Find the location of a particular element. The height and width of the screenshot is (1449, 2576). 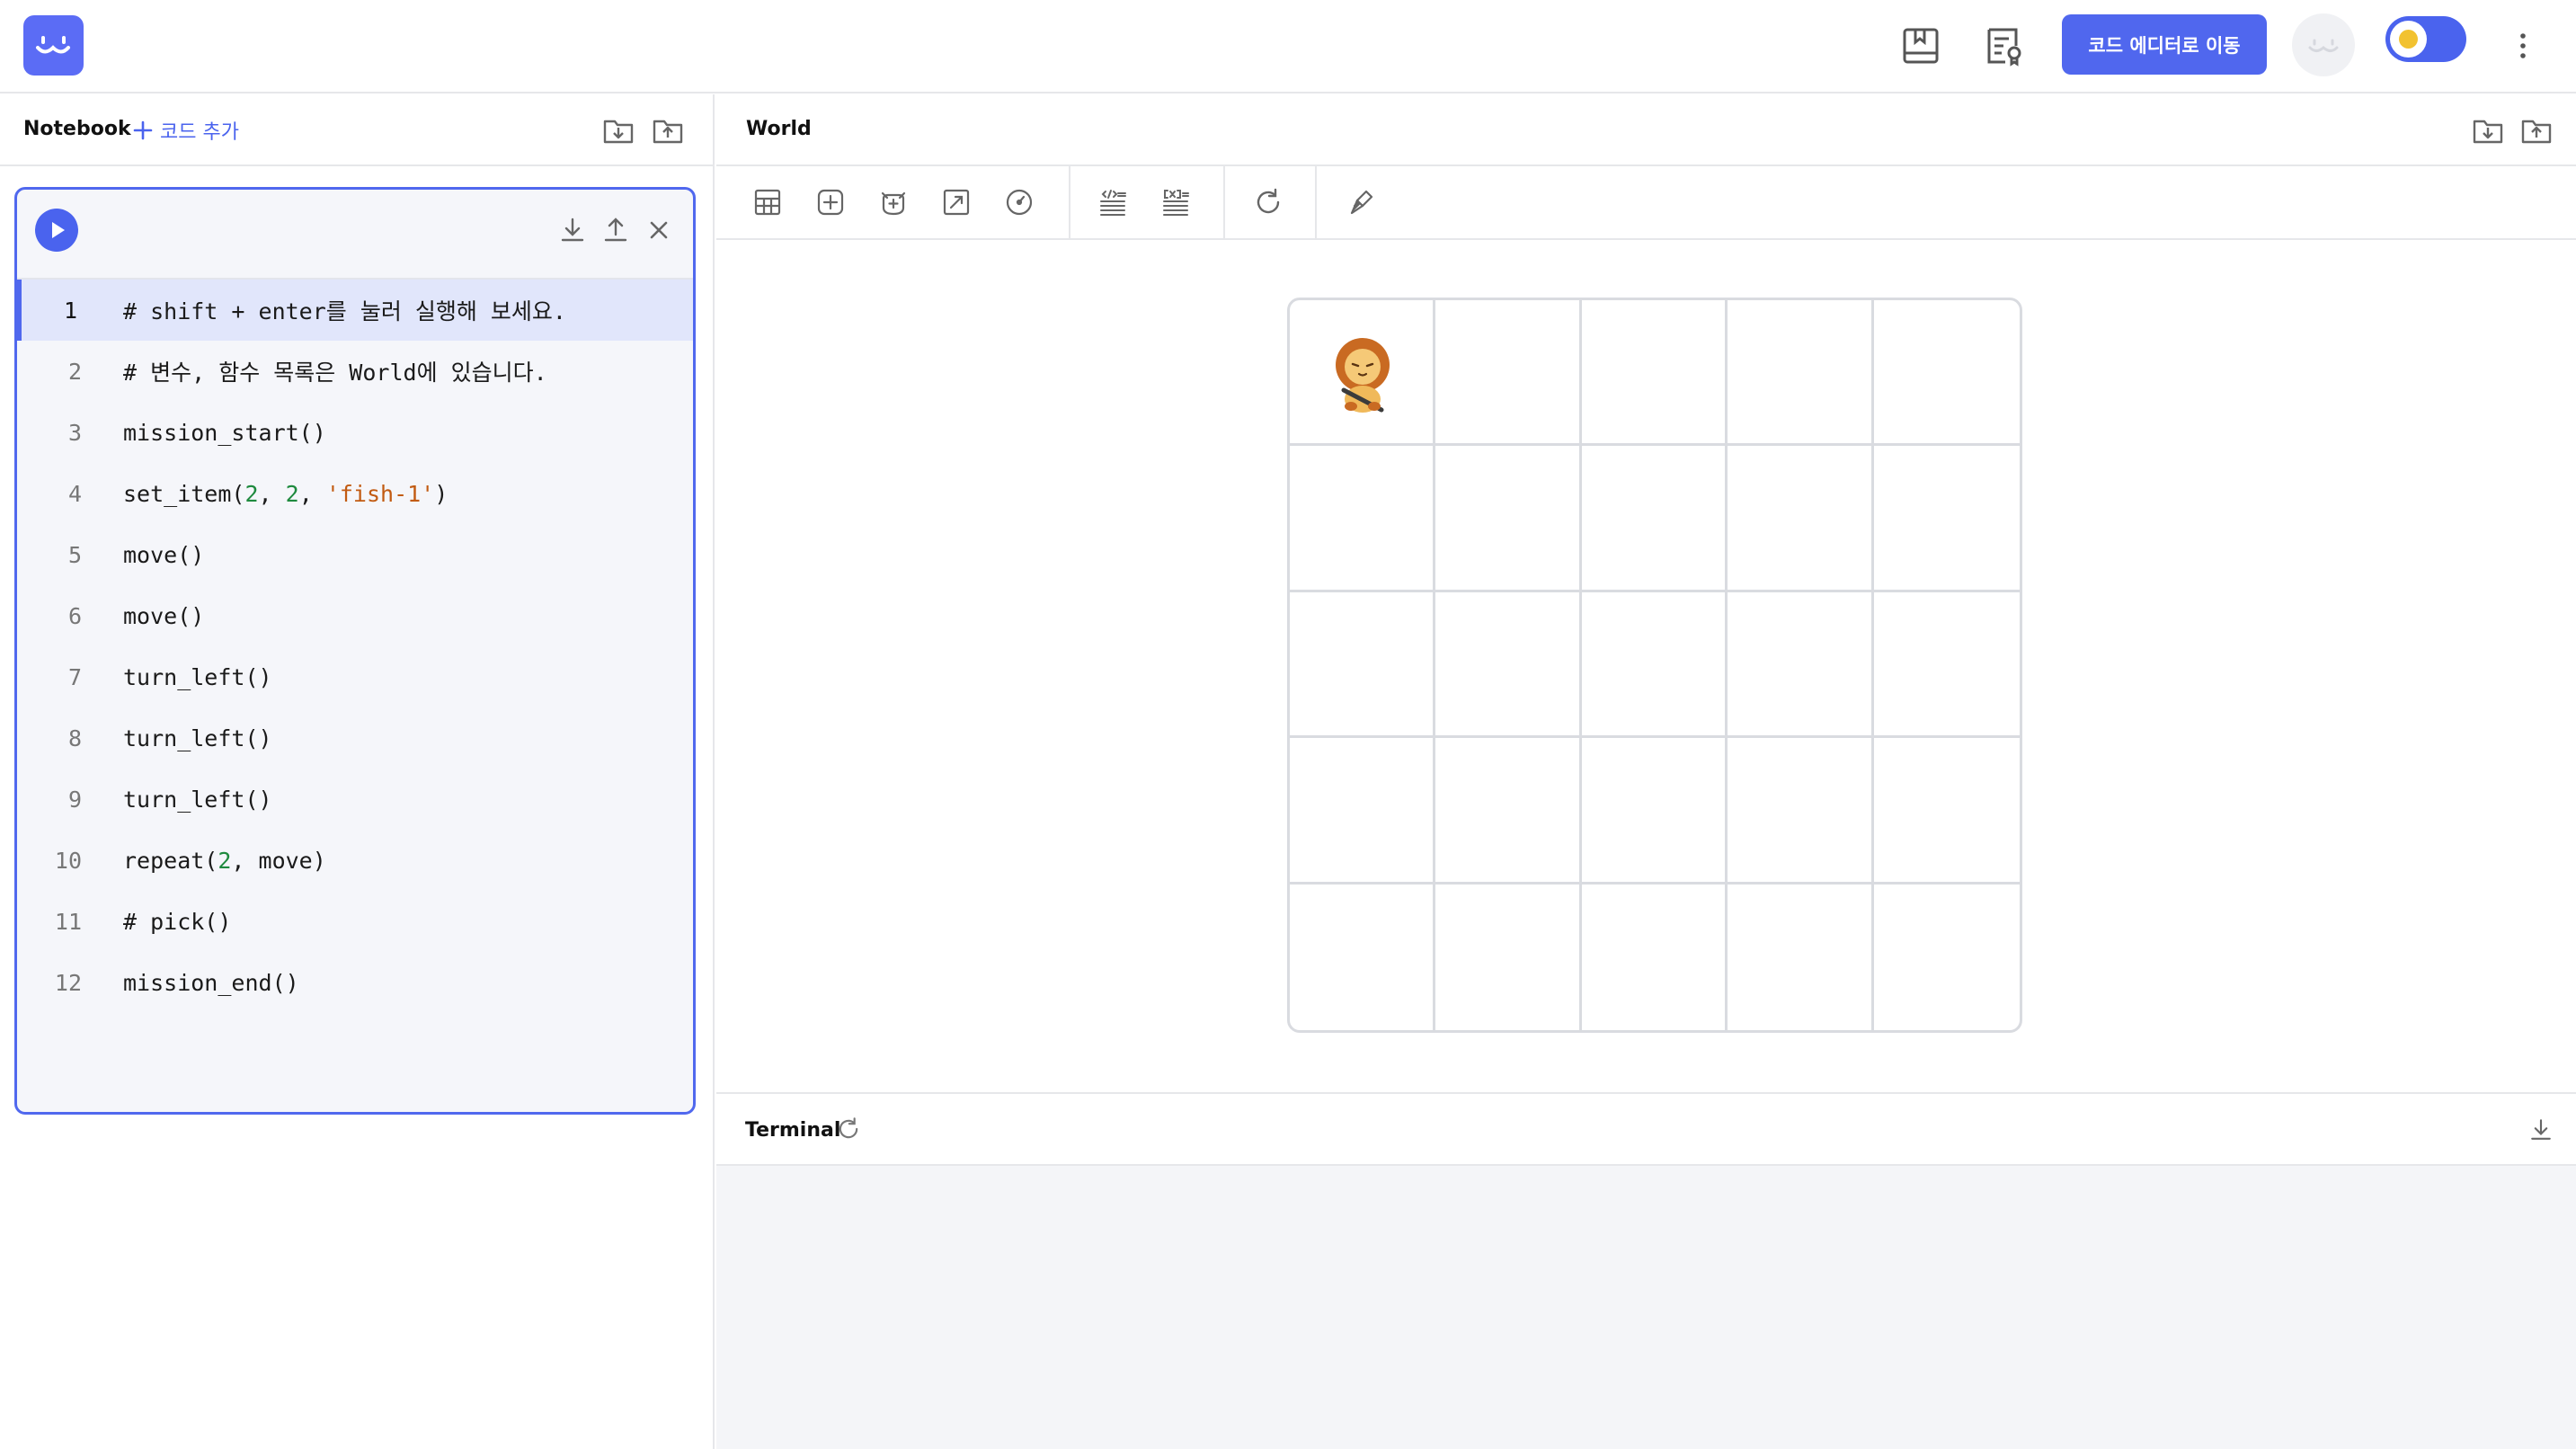

line-number: 1 is located at coordinates (70, 310).